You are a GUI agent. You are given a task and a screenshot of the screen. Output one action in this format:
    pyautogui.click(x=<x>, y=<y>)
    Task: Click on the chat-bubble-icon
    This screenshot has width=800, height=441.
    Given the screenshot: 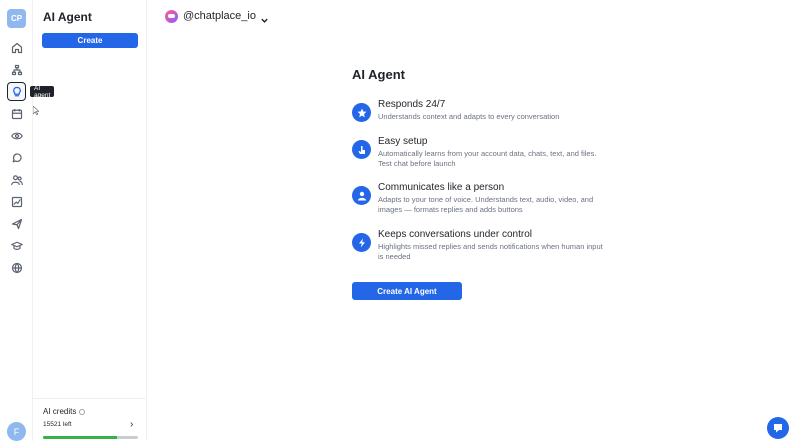 What is the action you would take?
    pyautogui.click(x=778, y=428)
    